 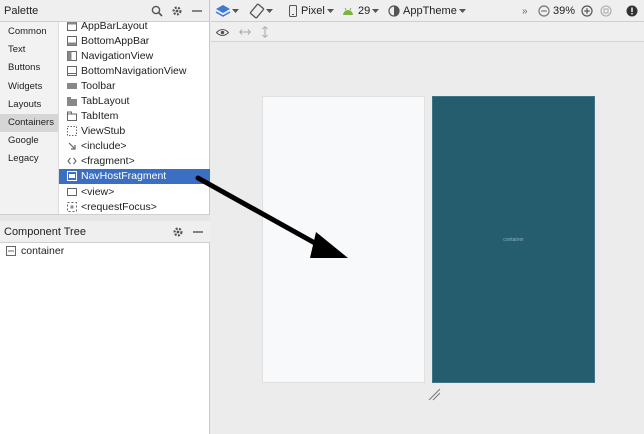 I want to click on palette-title: Palette, so click(x=21, y=10).